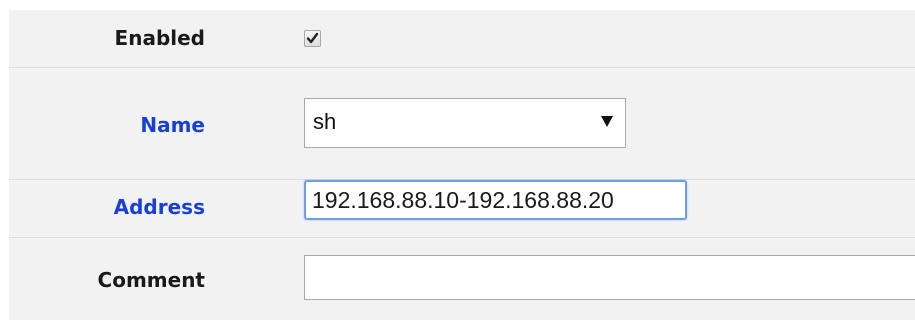 The height and width of the screenshot is (320, 915). What do you see at coordinates (325, 121) in the screenshot?
I see `name-select-value: sh` at bounding box center [325, 121].